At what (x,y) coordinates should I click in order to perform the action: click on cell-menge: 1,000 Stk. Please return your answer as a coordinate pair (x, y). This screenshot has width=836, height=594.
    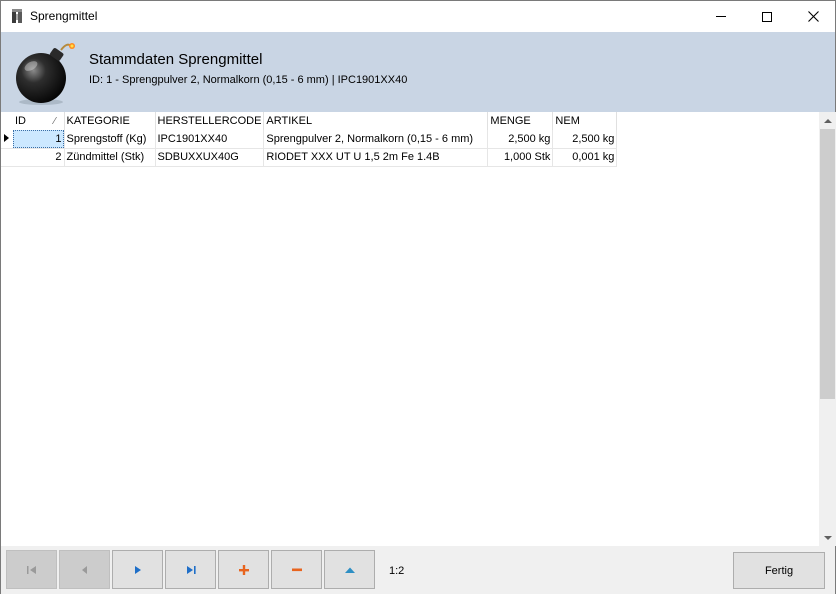
    Looking at the image, I should click on (520, 157).